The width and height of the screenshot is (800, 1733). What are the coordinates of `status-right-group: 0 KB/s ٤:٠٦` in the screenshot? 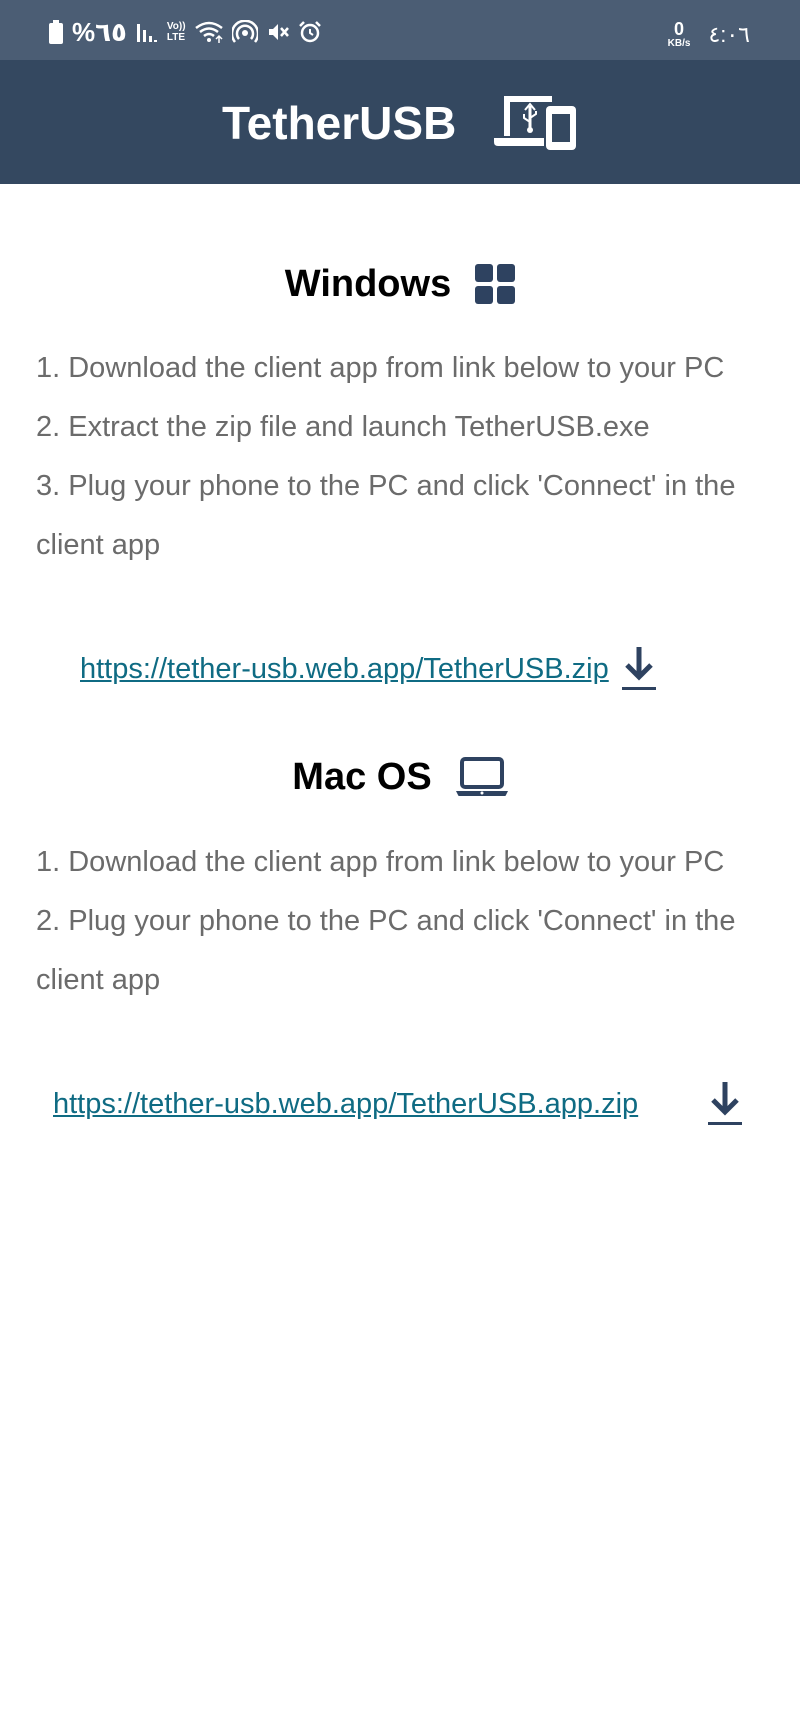 It's located at (709, 34).